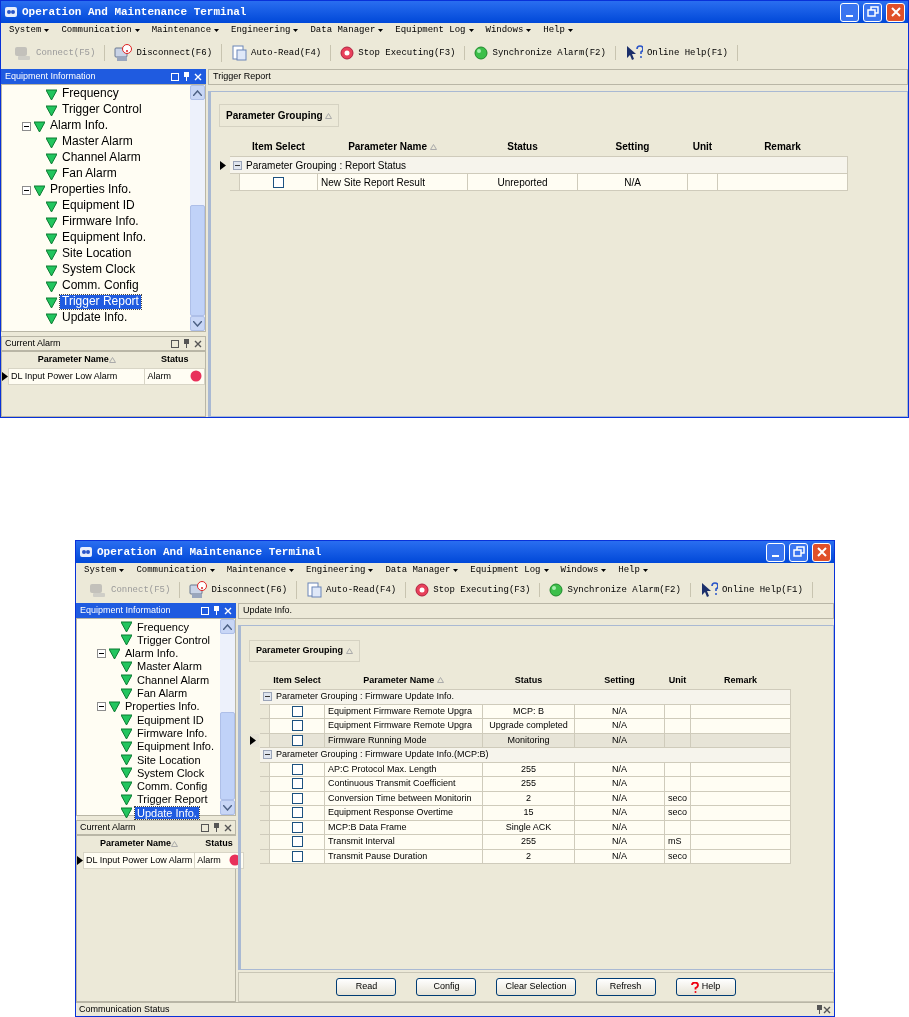 The image size is (909, 1017). I want to click on tab: Update Info., so click(536, 611).